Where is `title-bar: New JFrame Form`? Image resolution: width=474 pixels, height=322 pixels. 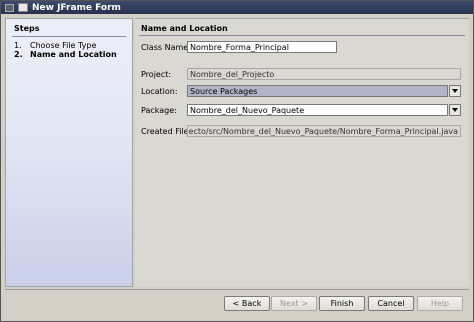 title-bar: New JFrame Form is located at coordinates (237, 7).